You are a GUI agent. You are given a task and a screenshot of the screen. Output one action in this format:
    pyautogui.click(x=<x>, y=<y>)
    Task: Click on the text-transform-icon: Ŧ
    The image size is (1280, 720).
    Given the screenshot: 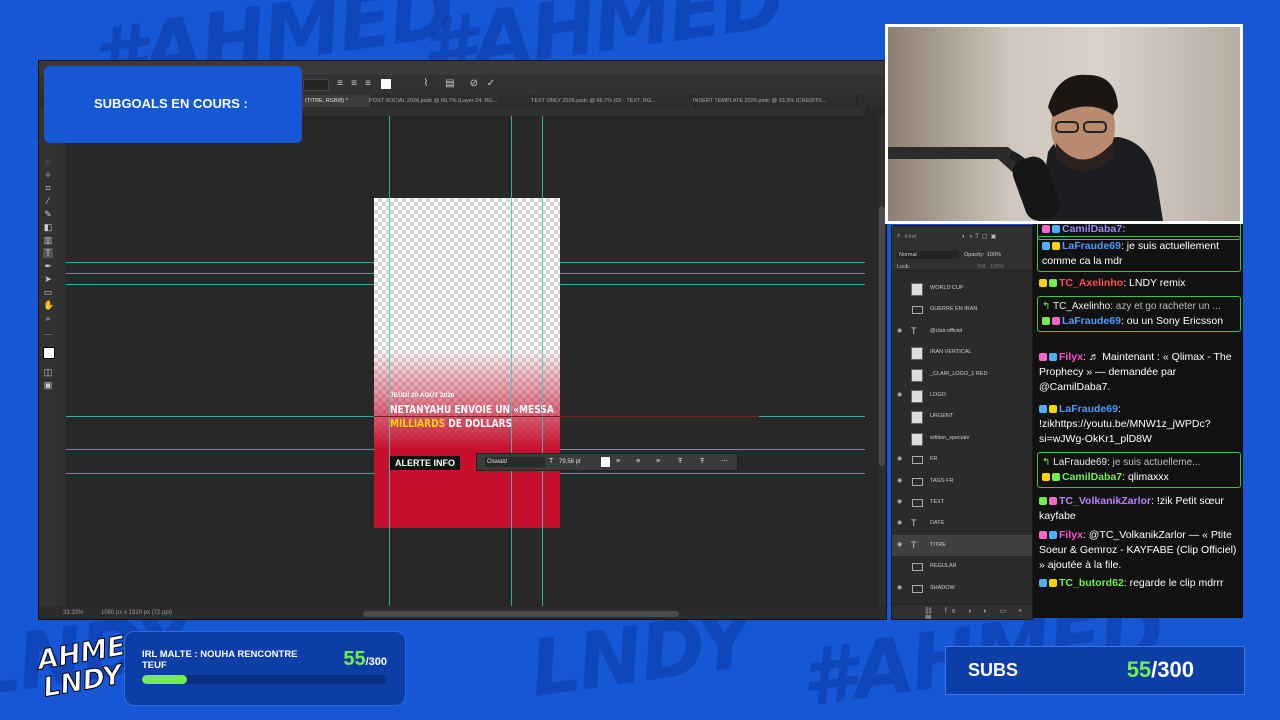 What is the action you would take?
    pyautogui.click(x=680, y=462)
    